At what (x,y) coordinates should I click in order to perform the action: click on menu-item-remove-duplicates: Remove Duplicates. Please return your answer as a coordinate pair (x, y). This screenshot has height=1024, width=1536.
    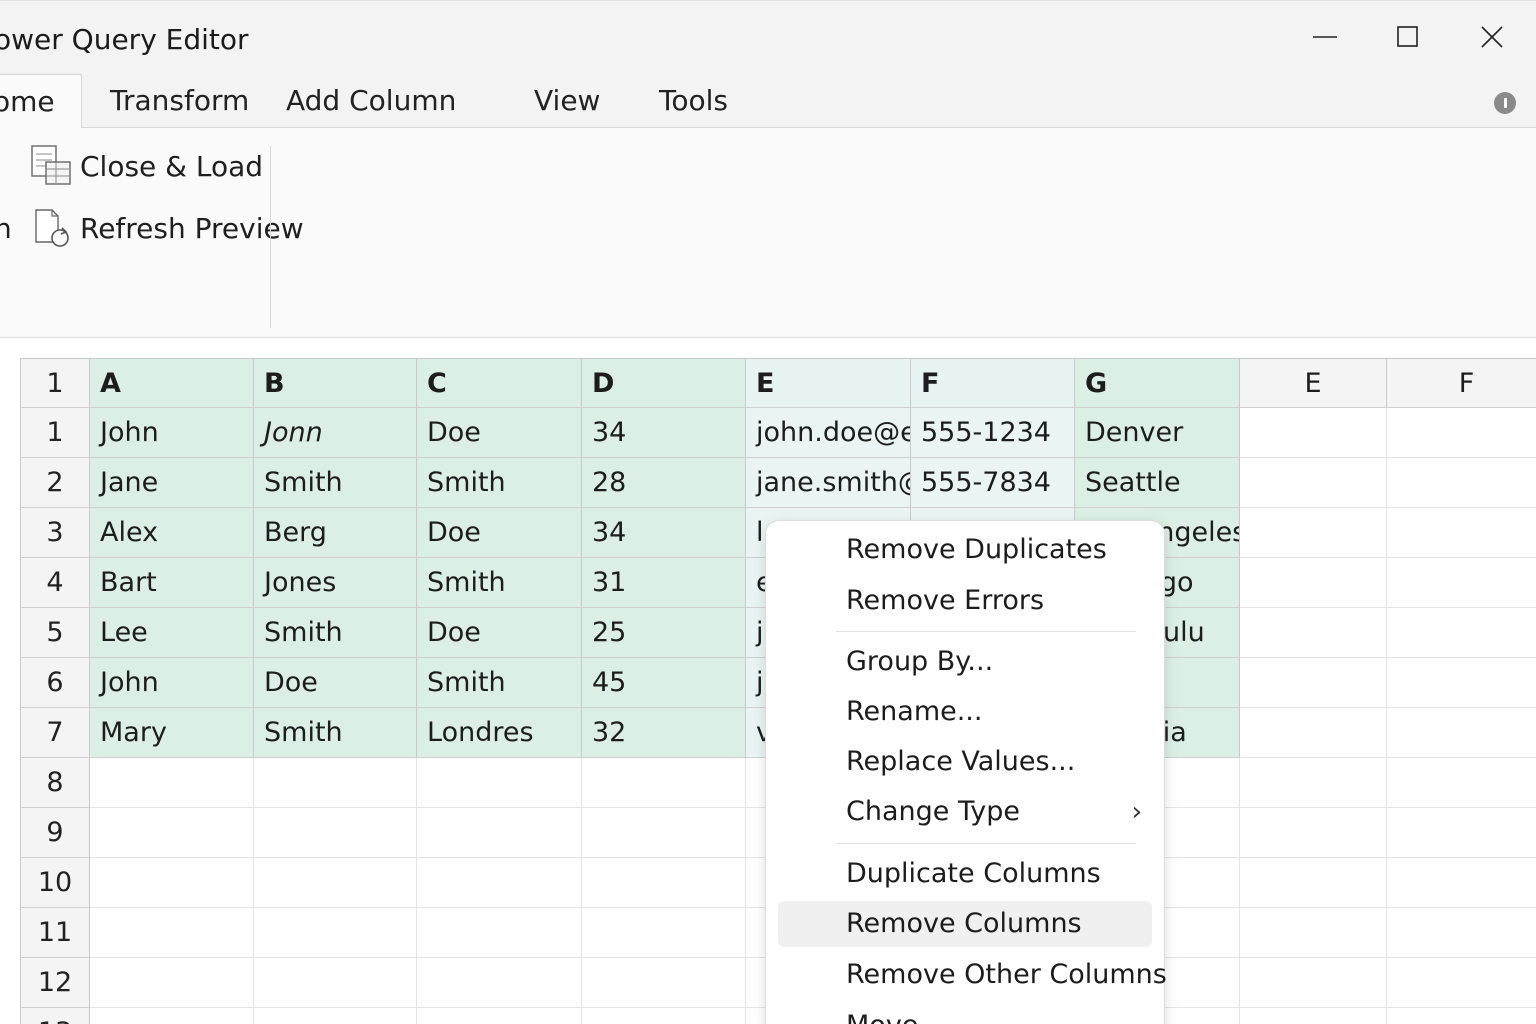
    Looking at the image, I should click on (965, 550).